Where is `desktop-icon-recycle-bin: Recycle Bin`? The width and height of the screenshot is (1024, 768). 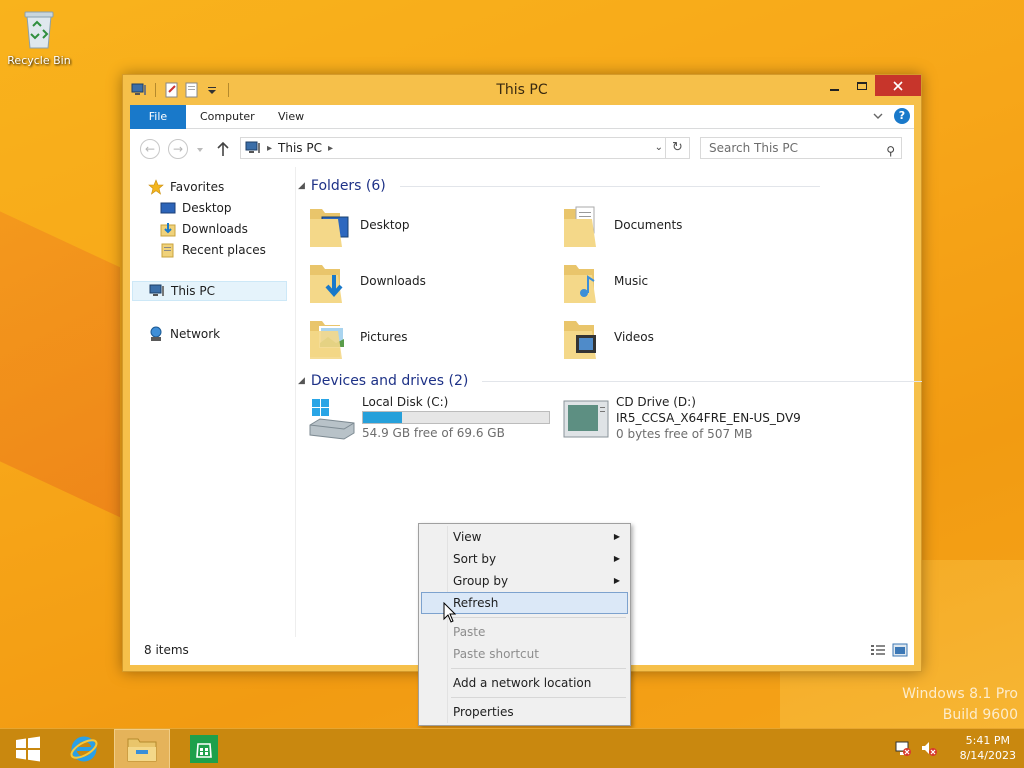
desktop-icon-recycle-bin: Recycle Bin is located at coordinates (39, 36).